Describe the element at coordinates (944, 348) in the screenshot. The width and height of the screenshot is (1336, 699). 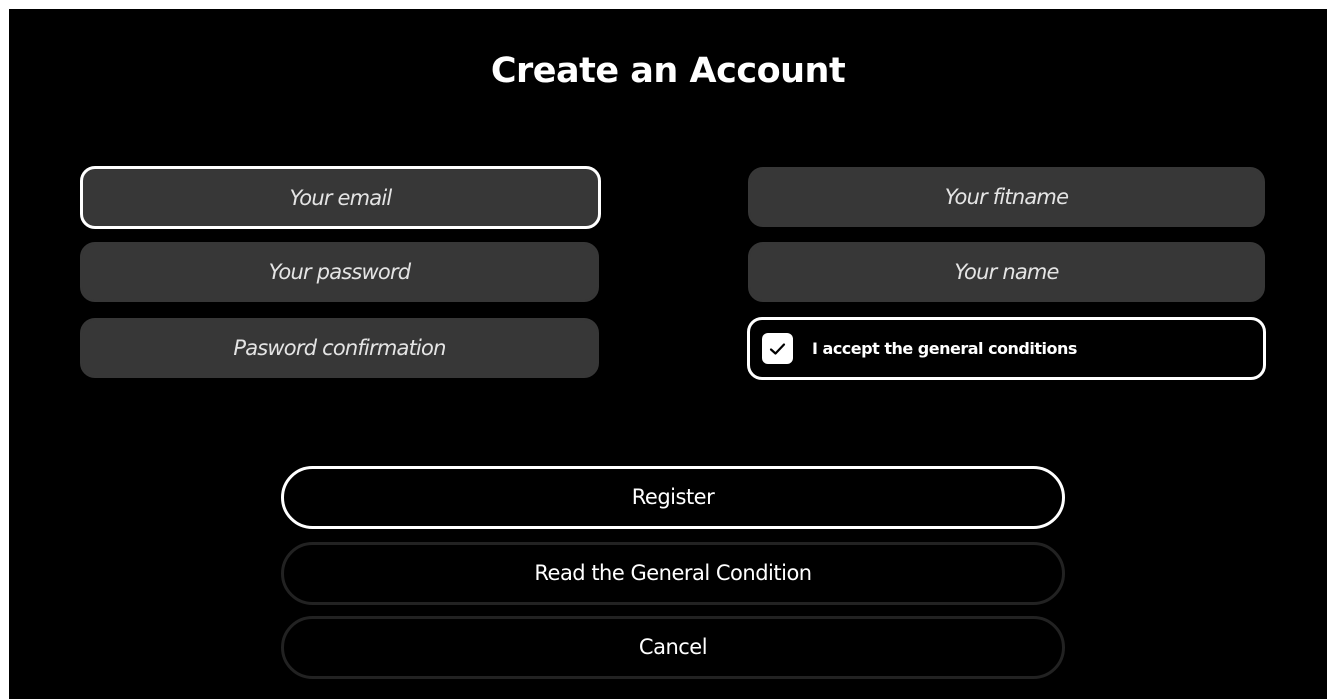
I see `accept-conditions-label: I accept the general conditions` at that location.